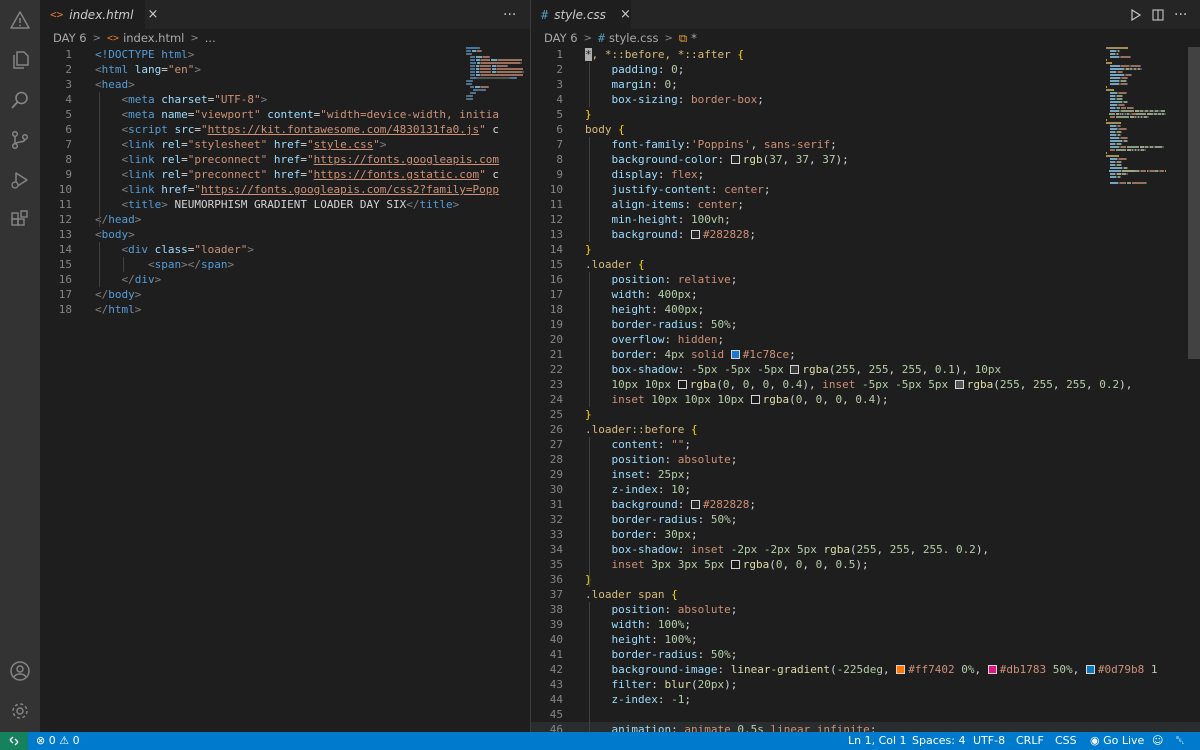  What do you see at coordinates (865, 444) in the screenshot?
I see `code-line: 27 content: "";` at bounding box center [865, 444].